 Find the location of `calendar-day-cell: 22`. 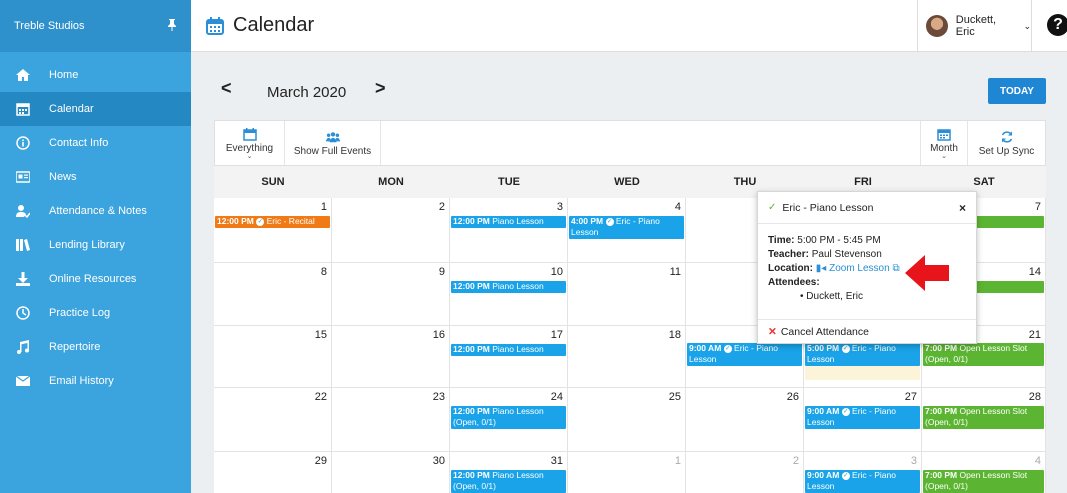

calendar-day-cell: 22 is located at coordinates (273, 420).